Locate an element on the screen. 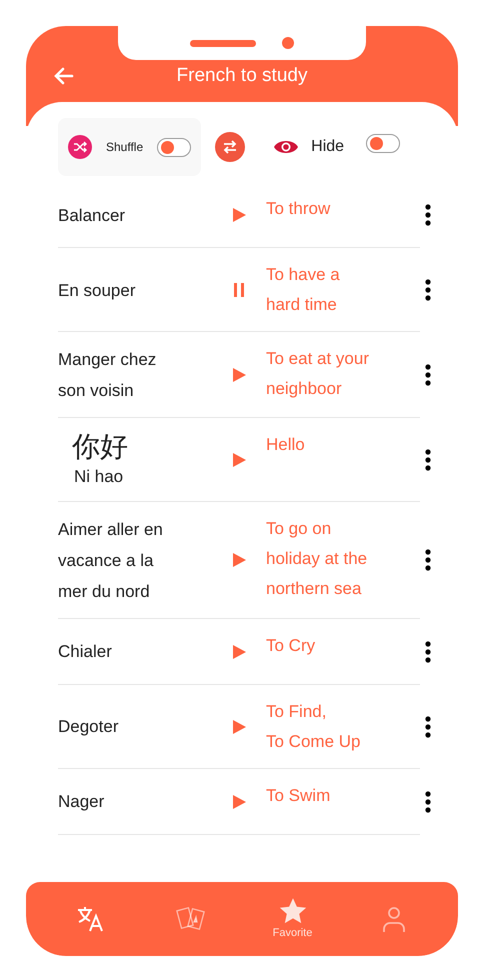 The image size is (486, 980). word-text: En souper is located at coordinates (97, 291).